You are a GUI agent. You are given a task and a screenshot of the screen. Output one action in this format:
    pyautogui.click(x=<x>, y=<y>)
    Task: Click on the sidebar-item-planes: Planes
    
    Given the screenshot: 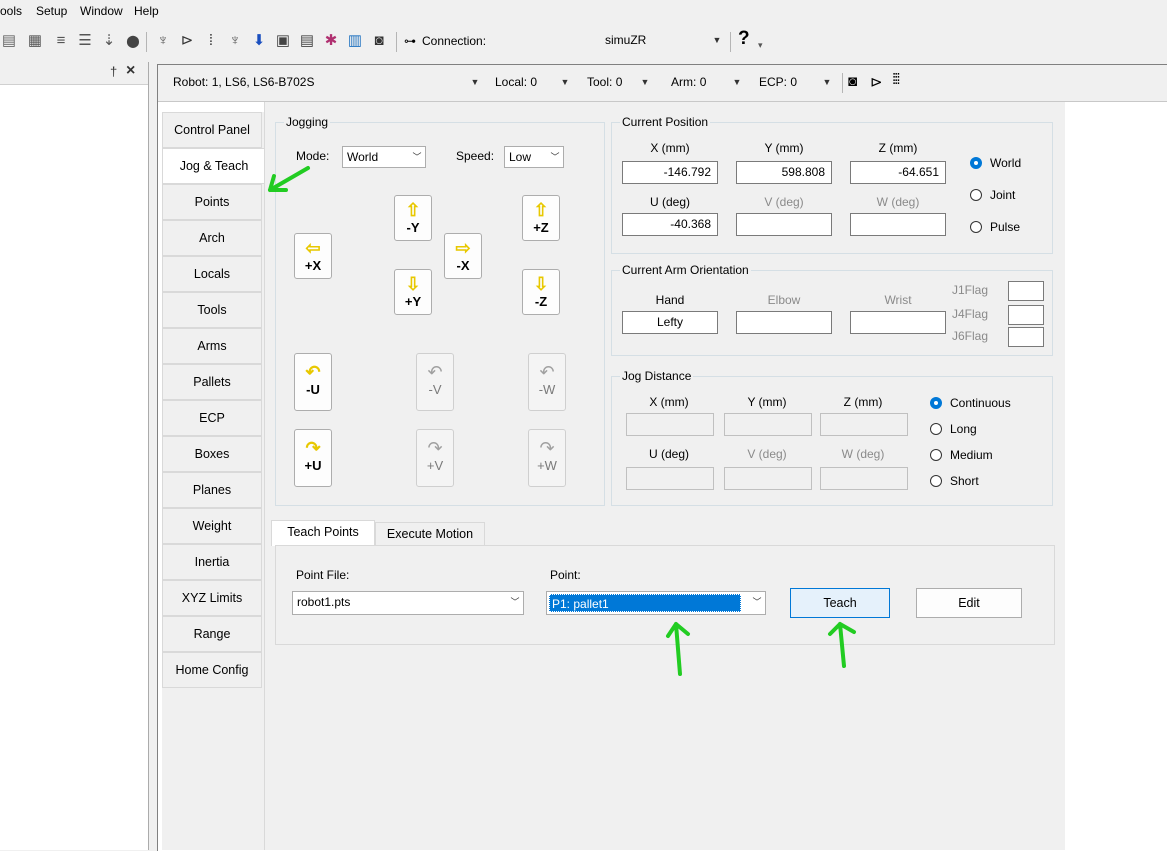 What is the action you would take?
    pyautogui.click(x=212, y=490)
    